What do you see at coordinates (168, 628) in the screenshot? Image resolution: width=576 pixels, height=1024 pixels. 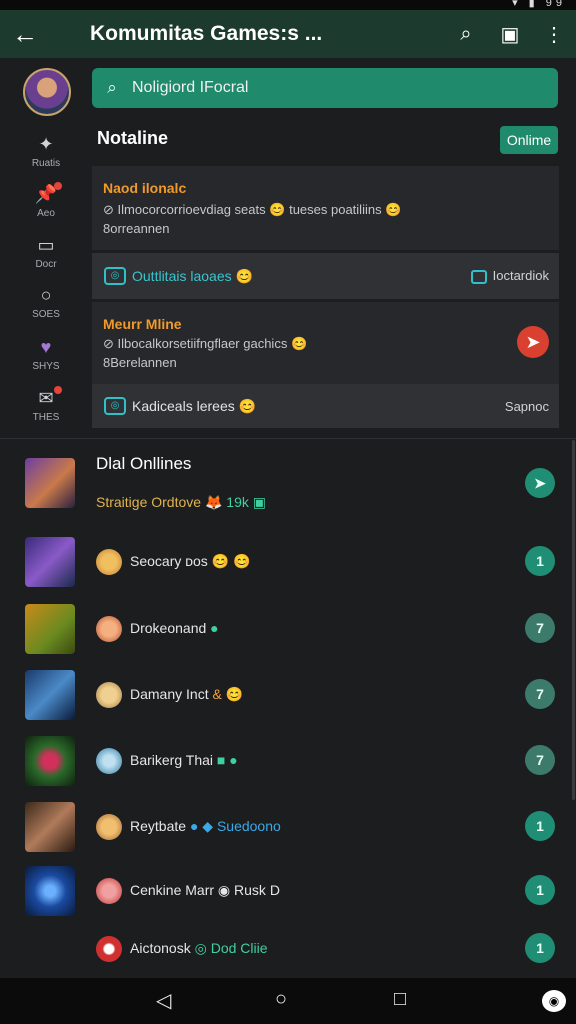 I see `item-label: Drokeonand` at bounding box center [168, 628].